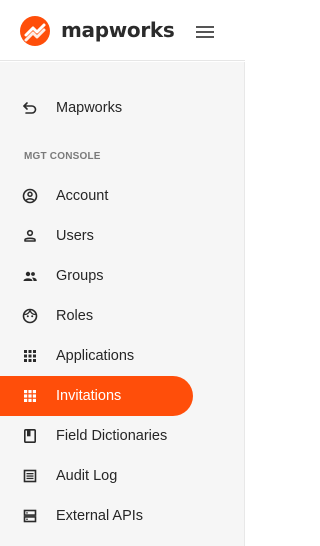  What do you see at coordinates (89, 396) in the screenshot?
I see `sidebar-item-label: Invitations` at bounding box center [89, 396].